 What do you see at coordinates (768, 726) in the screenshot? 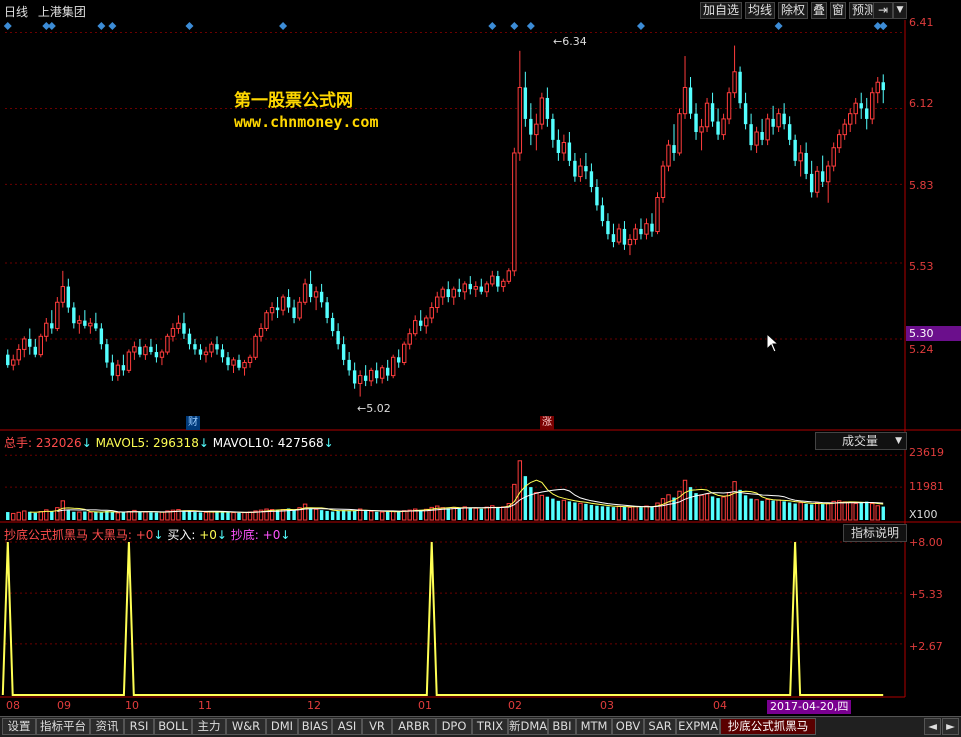
I see `tab-20: 抄底公式抓黑马` at bounding box center [768, 726].